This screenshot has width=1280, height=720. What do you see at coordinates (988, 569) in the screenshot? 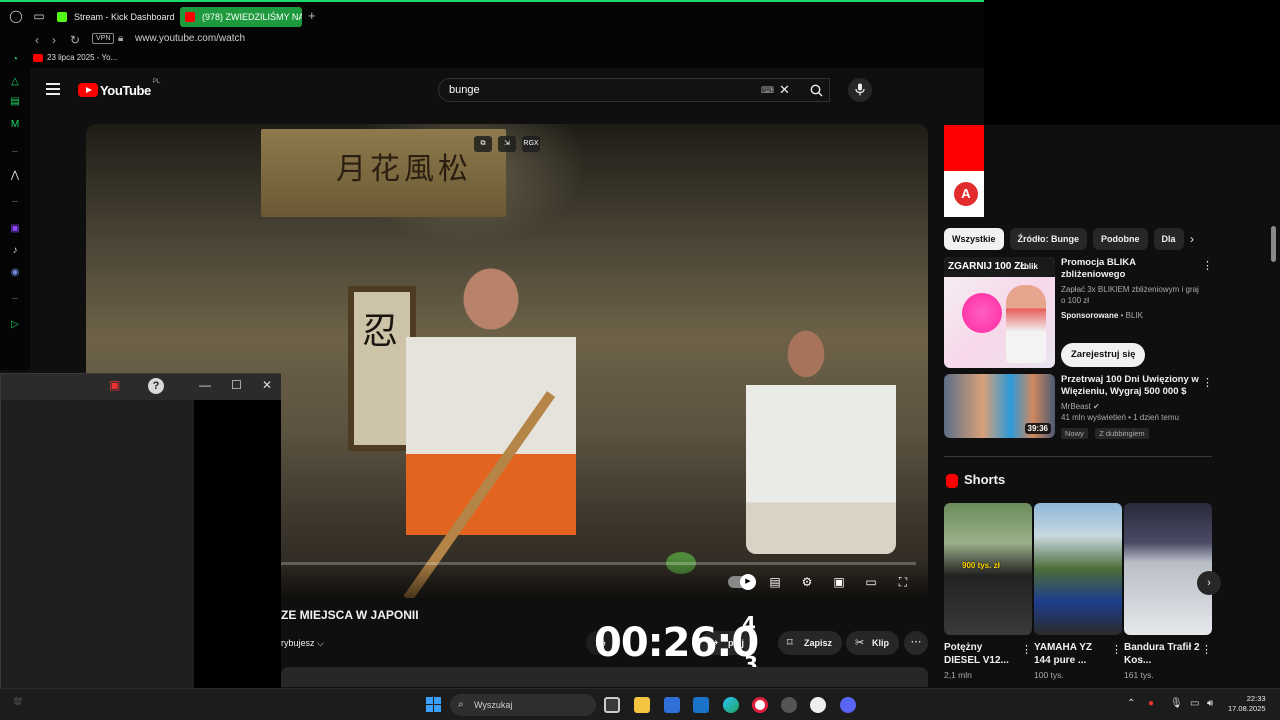
I see `short-thumbnail: 900 tys. zł` at bounding box center [988, 569].